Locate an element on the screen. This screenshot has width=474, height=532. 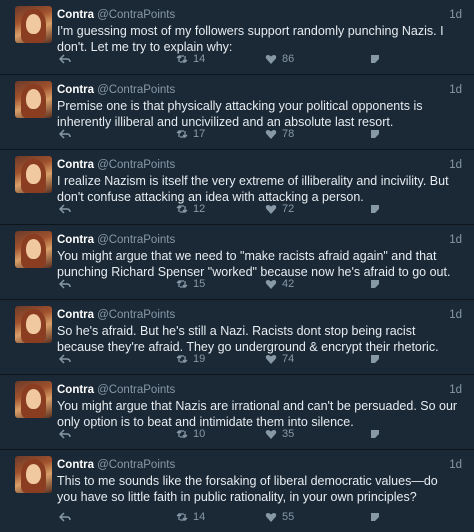
like-count: 78 is located at coordinates (288, 134).